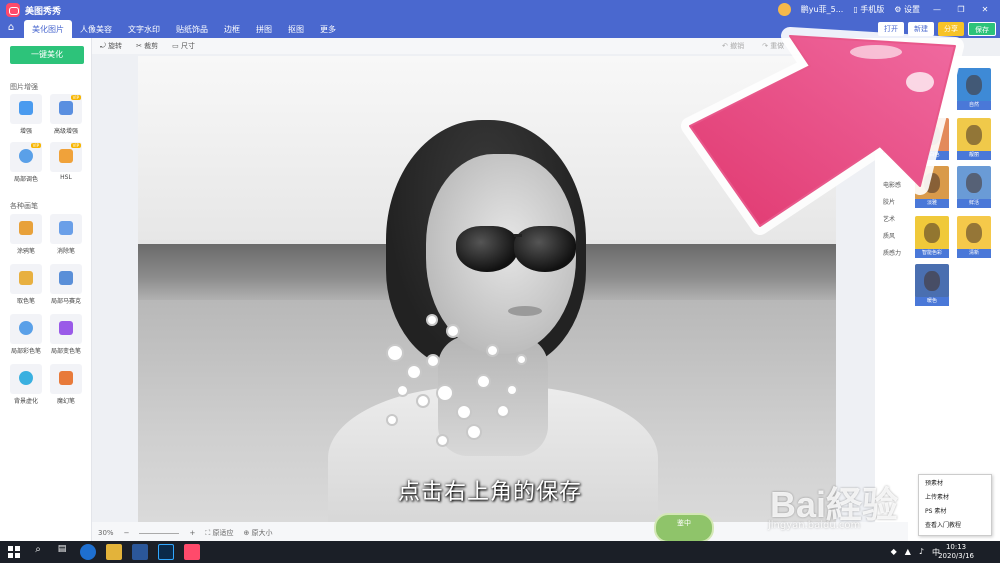  I want to click on settings-button: ⚙ 设置, so click(907, 9).